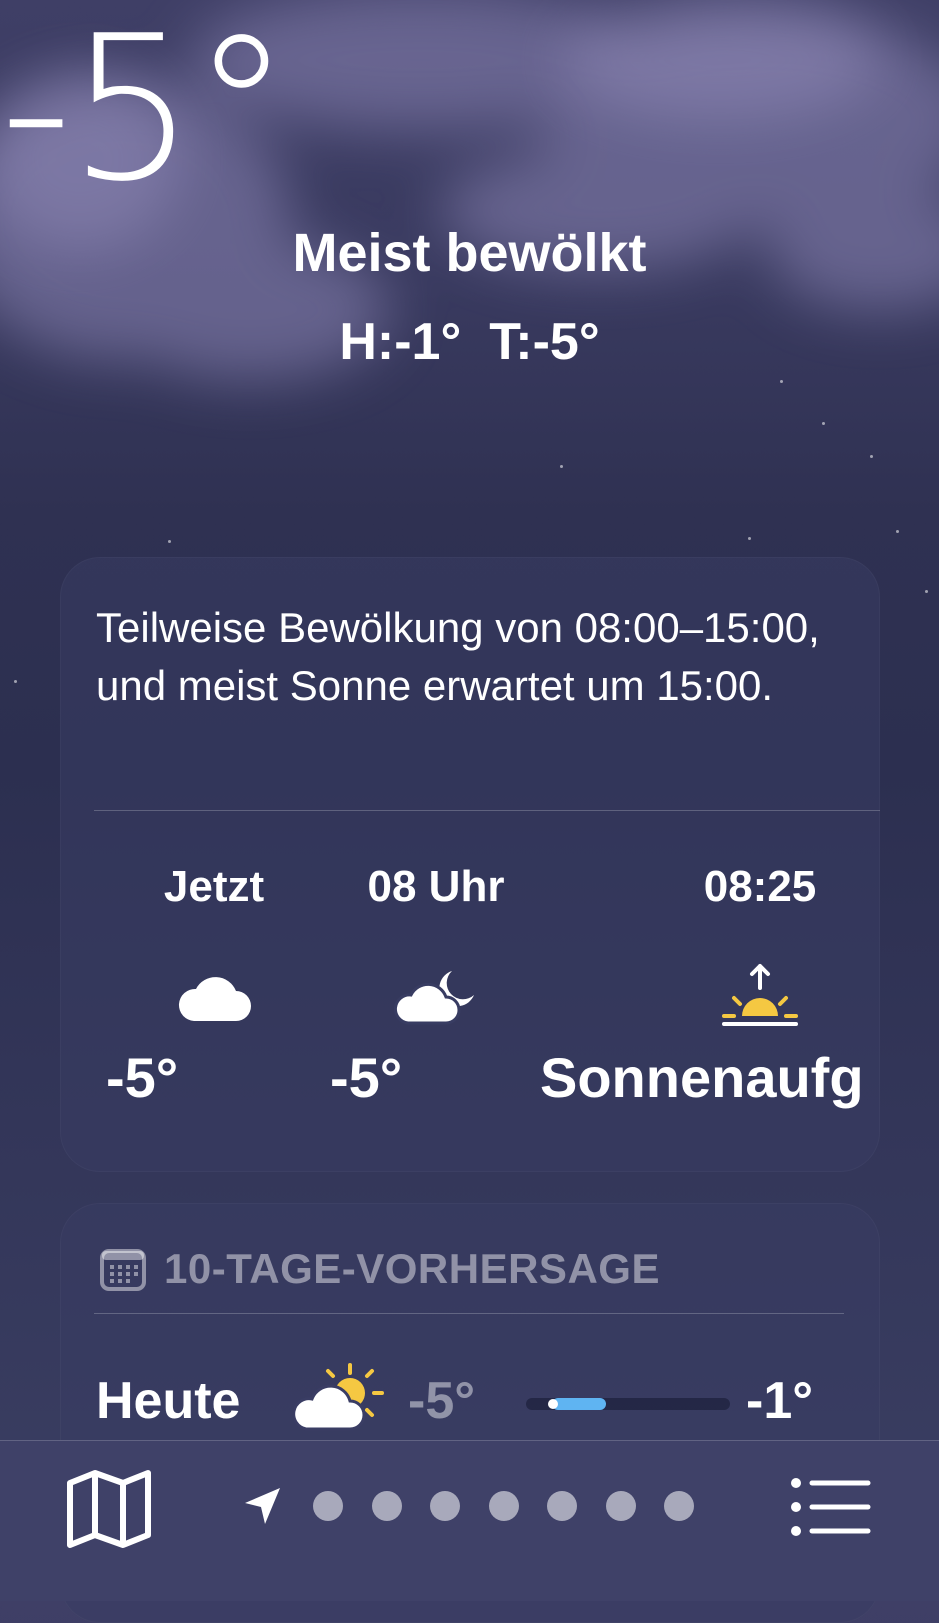 This screenshot has height=1623, width=939. Describe the element at coordinates (339, 1400) in the screenshot. I see `partly-sunny-icon` at that location.